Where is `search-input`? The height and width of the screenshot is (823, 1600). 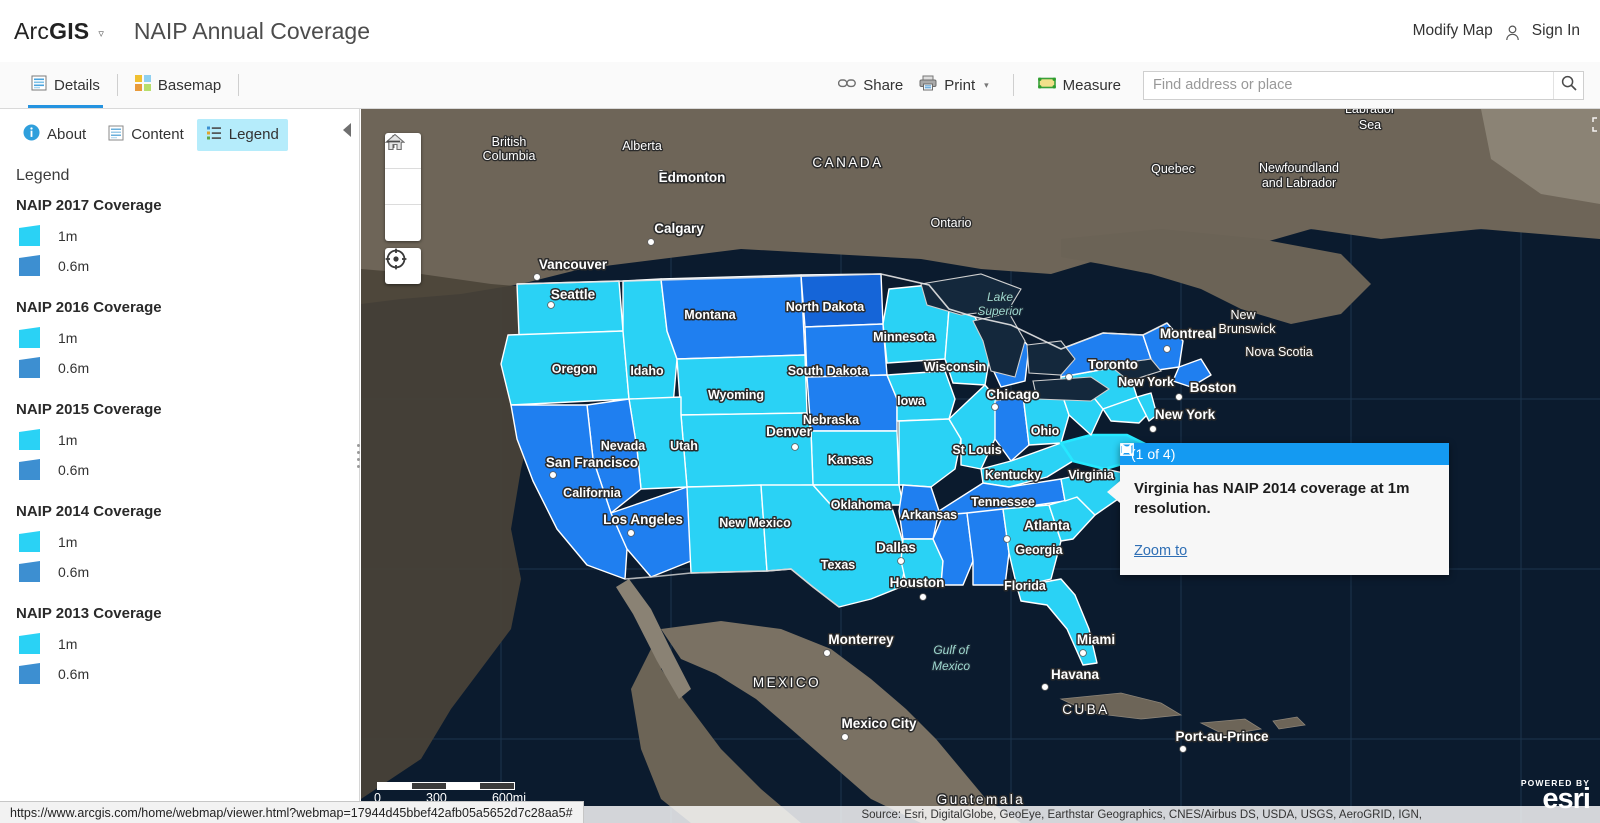
search-input is located at coordinates (1348, 85).